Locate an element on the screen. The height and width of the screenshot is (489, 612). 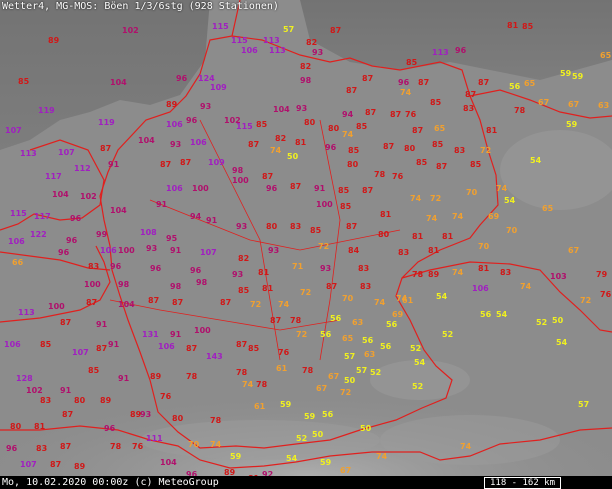
station-value: 57 is located at coordinates (349, 356).